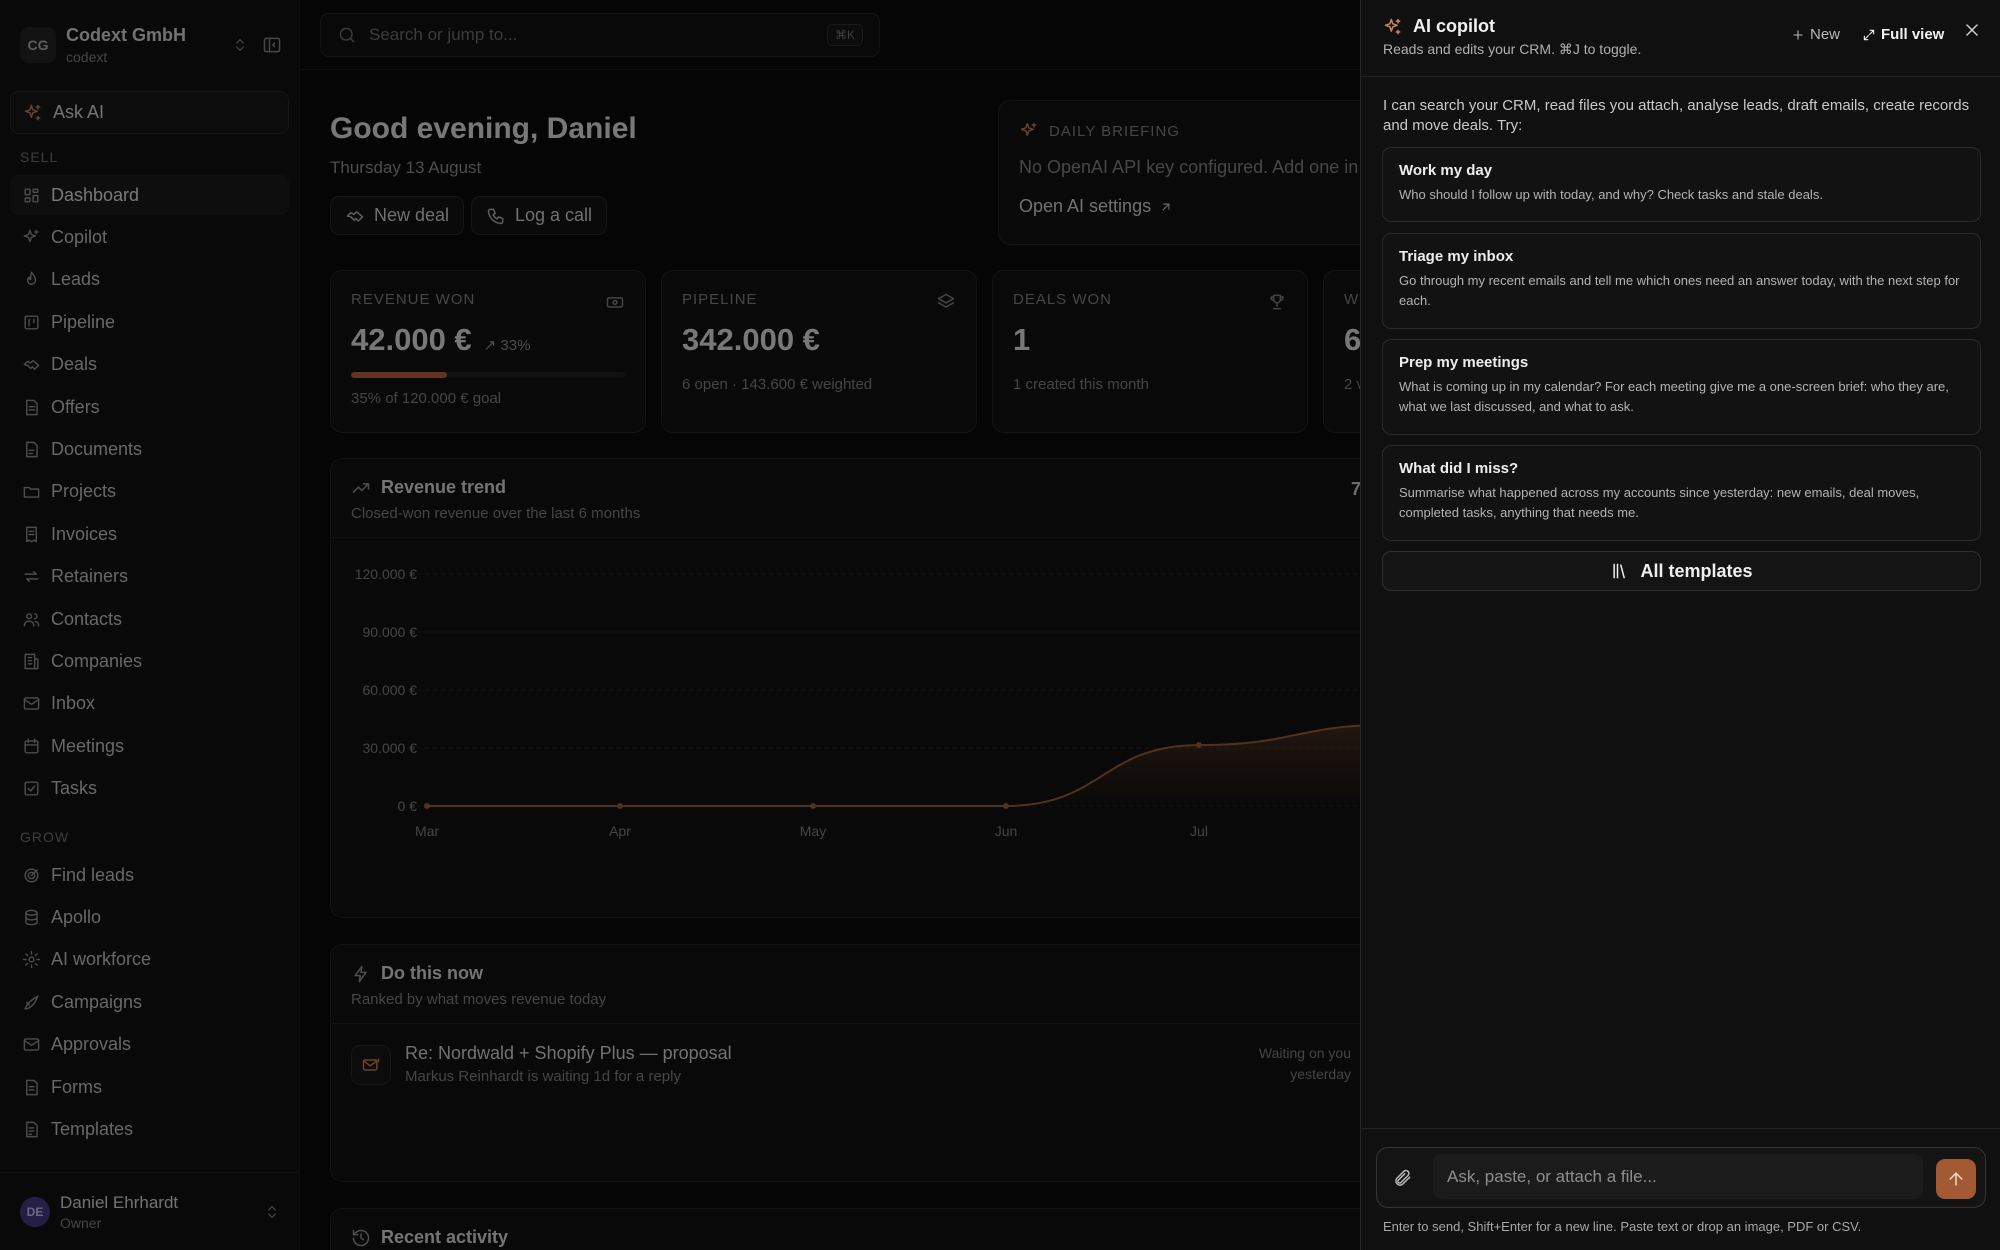 The width and height of the screenshot is (2000, 1250). What do you see at coordinates (347, 35) in the screenshot?
I see `search-icon` at bounding box center [347, 35].